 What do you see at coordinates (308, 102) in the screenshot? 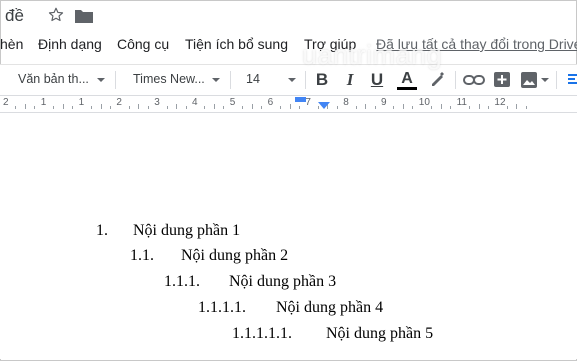
I see `ruler-number: 7` at bounding box center [308, 102].